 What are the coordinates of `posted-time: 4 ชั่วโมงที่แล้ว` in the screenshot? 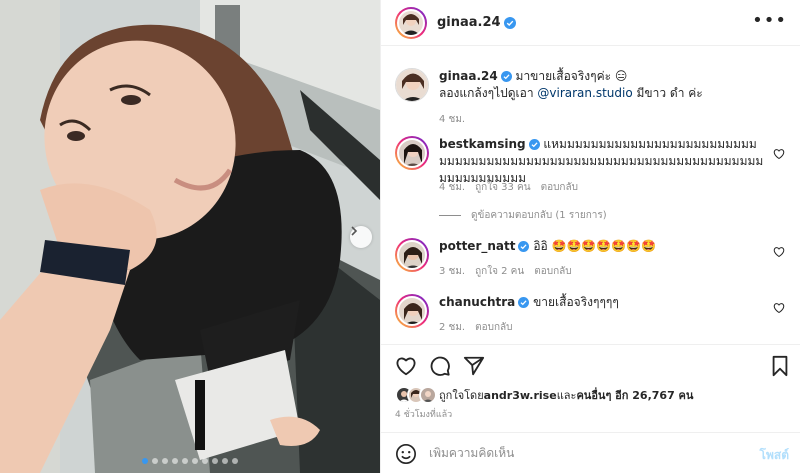 It's located at (423, 414).